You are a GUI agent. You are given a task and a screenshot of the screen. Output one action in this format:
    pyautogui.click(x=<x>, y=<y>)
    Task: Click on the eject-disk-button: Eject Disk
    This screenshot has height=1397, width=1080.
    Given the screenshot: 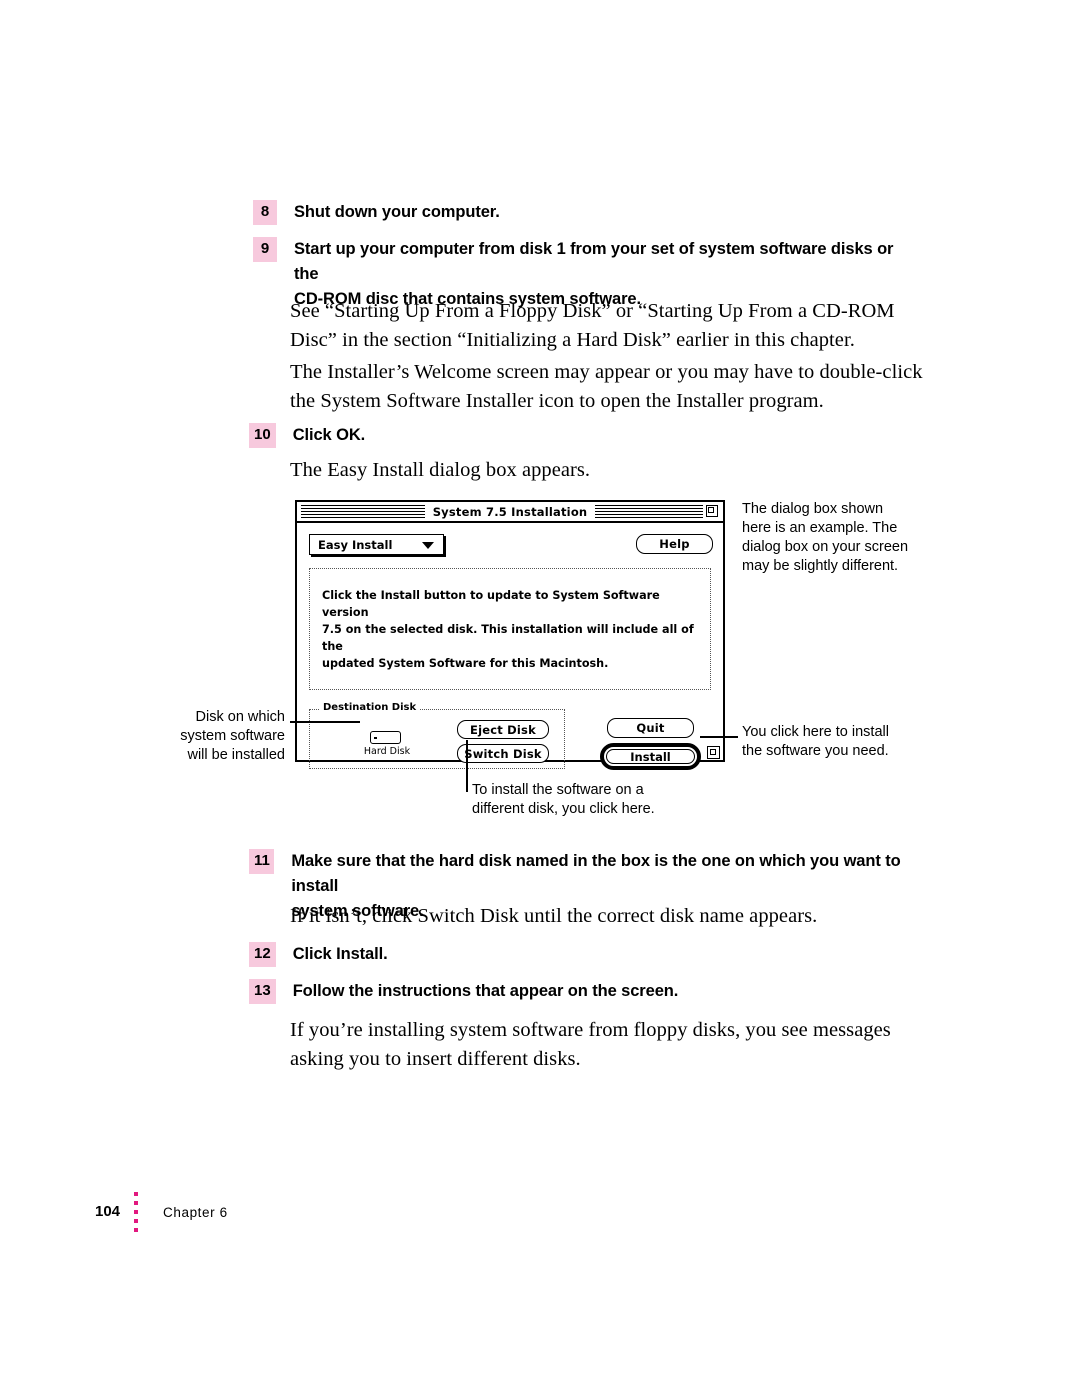 What is the action you would take?
    pyautogui.click(x=503, y=729)
    